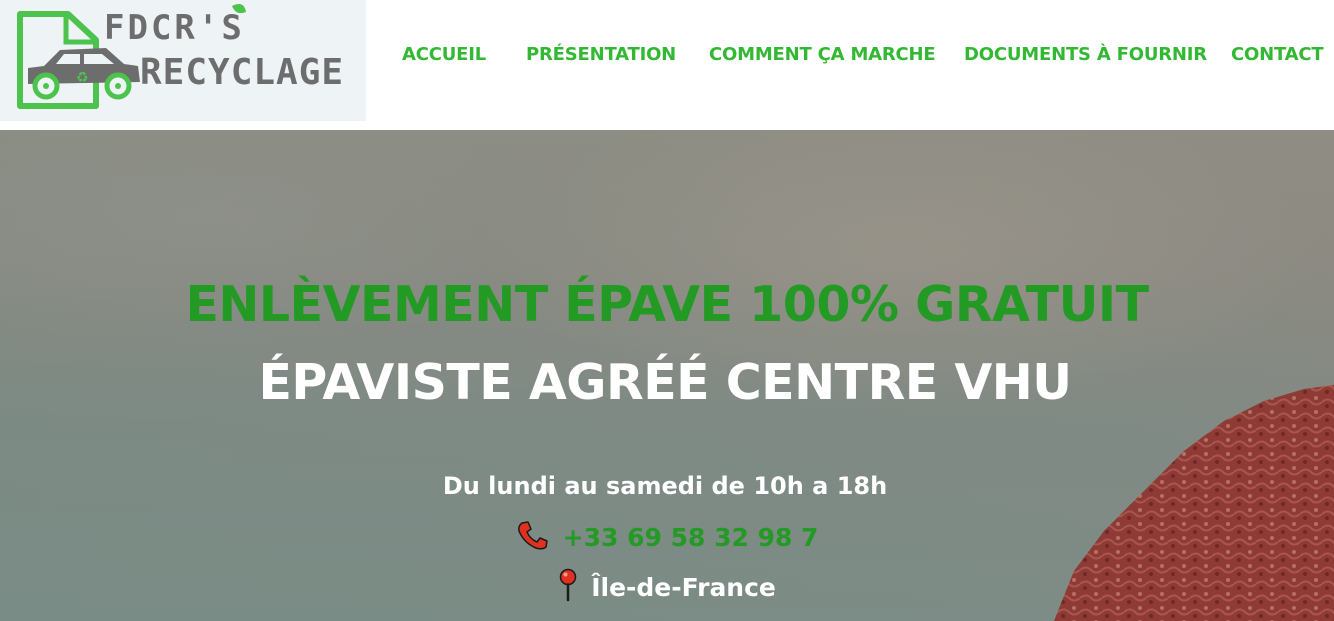 This screenshot has width=1334, height=621. Describe the element at coordinates (1085, 54) in the screenshot. I see `nav-item-documents-a-fournir: DOCUMENTS À FOURNIR` at that location.